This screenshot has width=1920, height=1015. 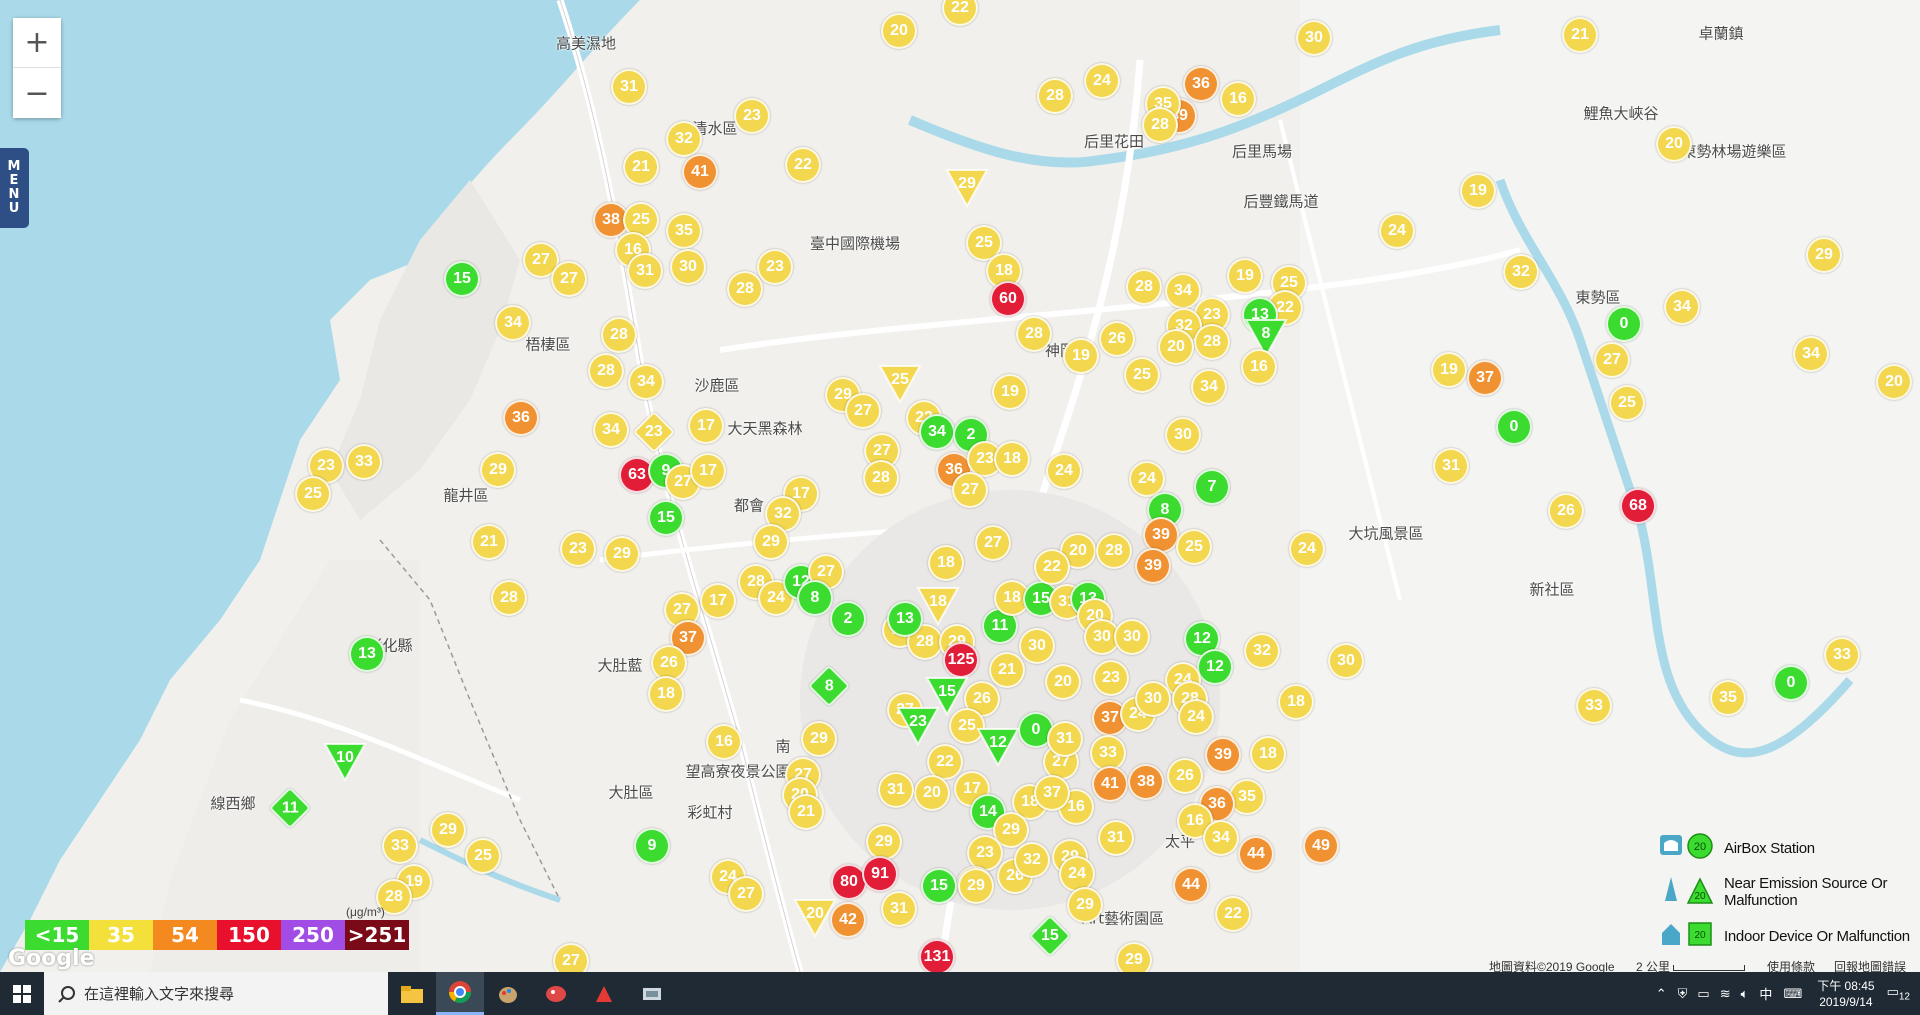 What do you see at coordinates (462, 279) in the screenshot?
I see `airbox-marker: 15` at bounding box center [462, 279].